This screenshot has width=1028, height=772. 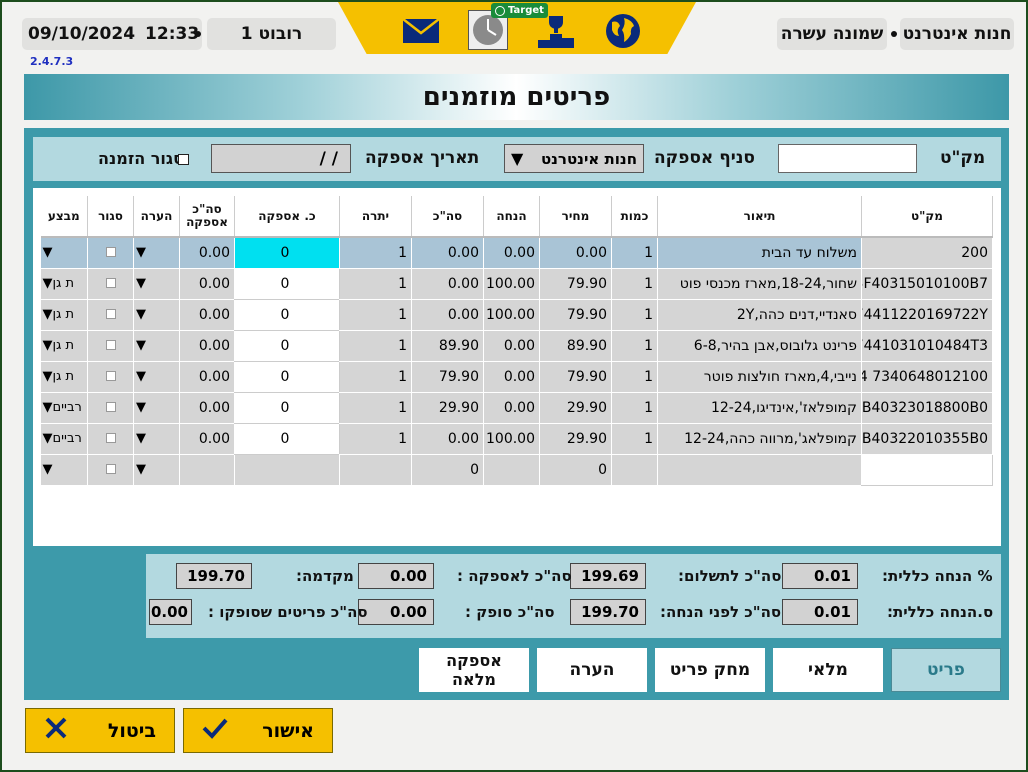 What do you see at coordinates (828, 670) in the screenshot?
I see `stock-button: מלאי` at bounding box center [828, 670].